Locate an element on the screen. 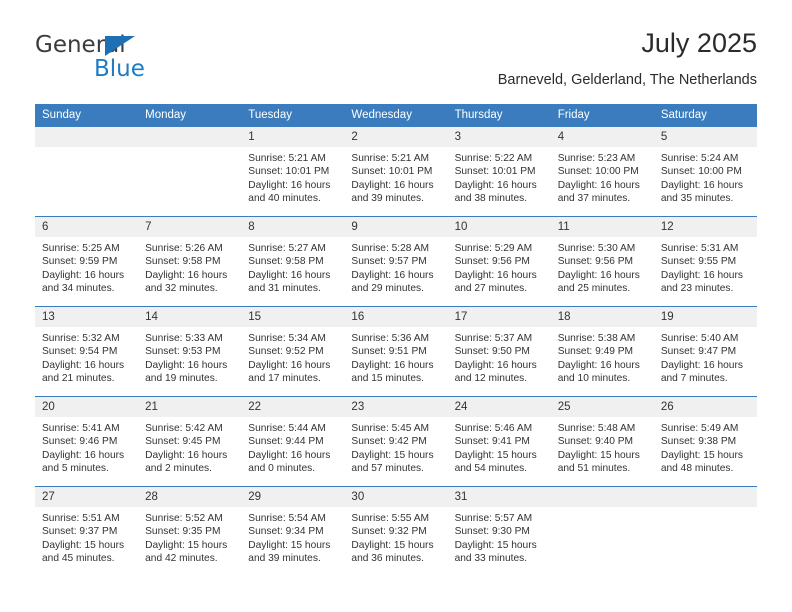  sunrise-text: Sunrise: 5:22 AM is located at coordinates (493, 158).